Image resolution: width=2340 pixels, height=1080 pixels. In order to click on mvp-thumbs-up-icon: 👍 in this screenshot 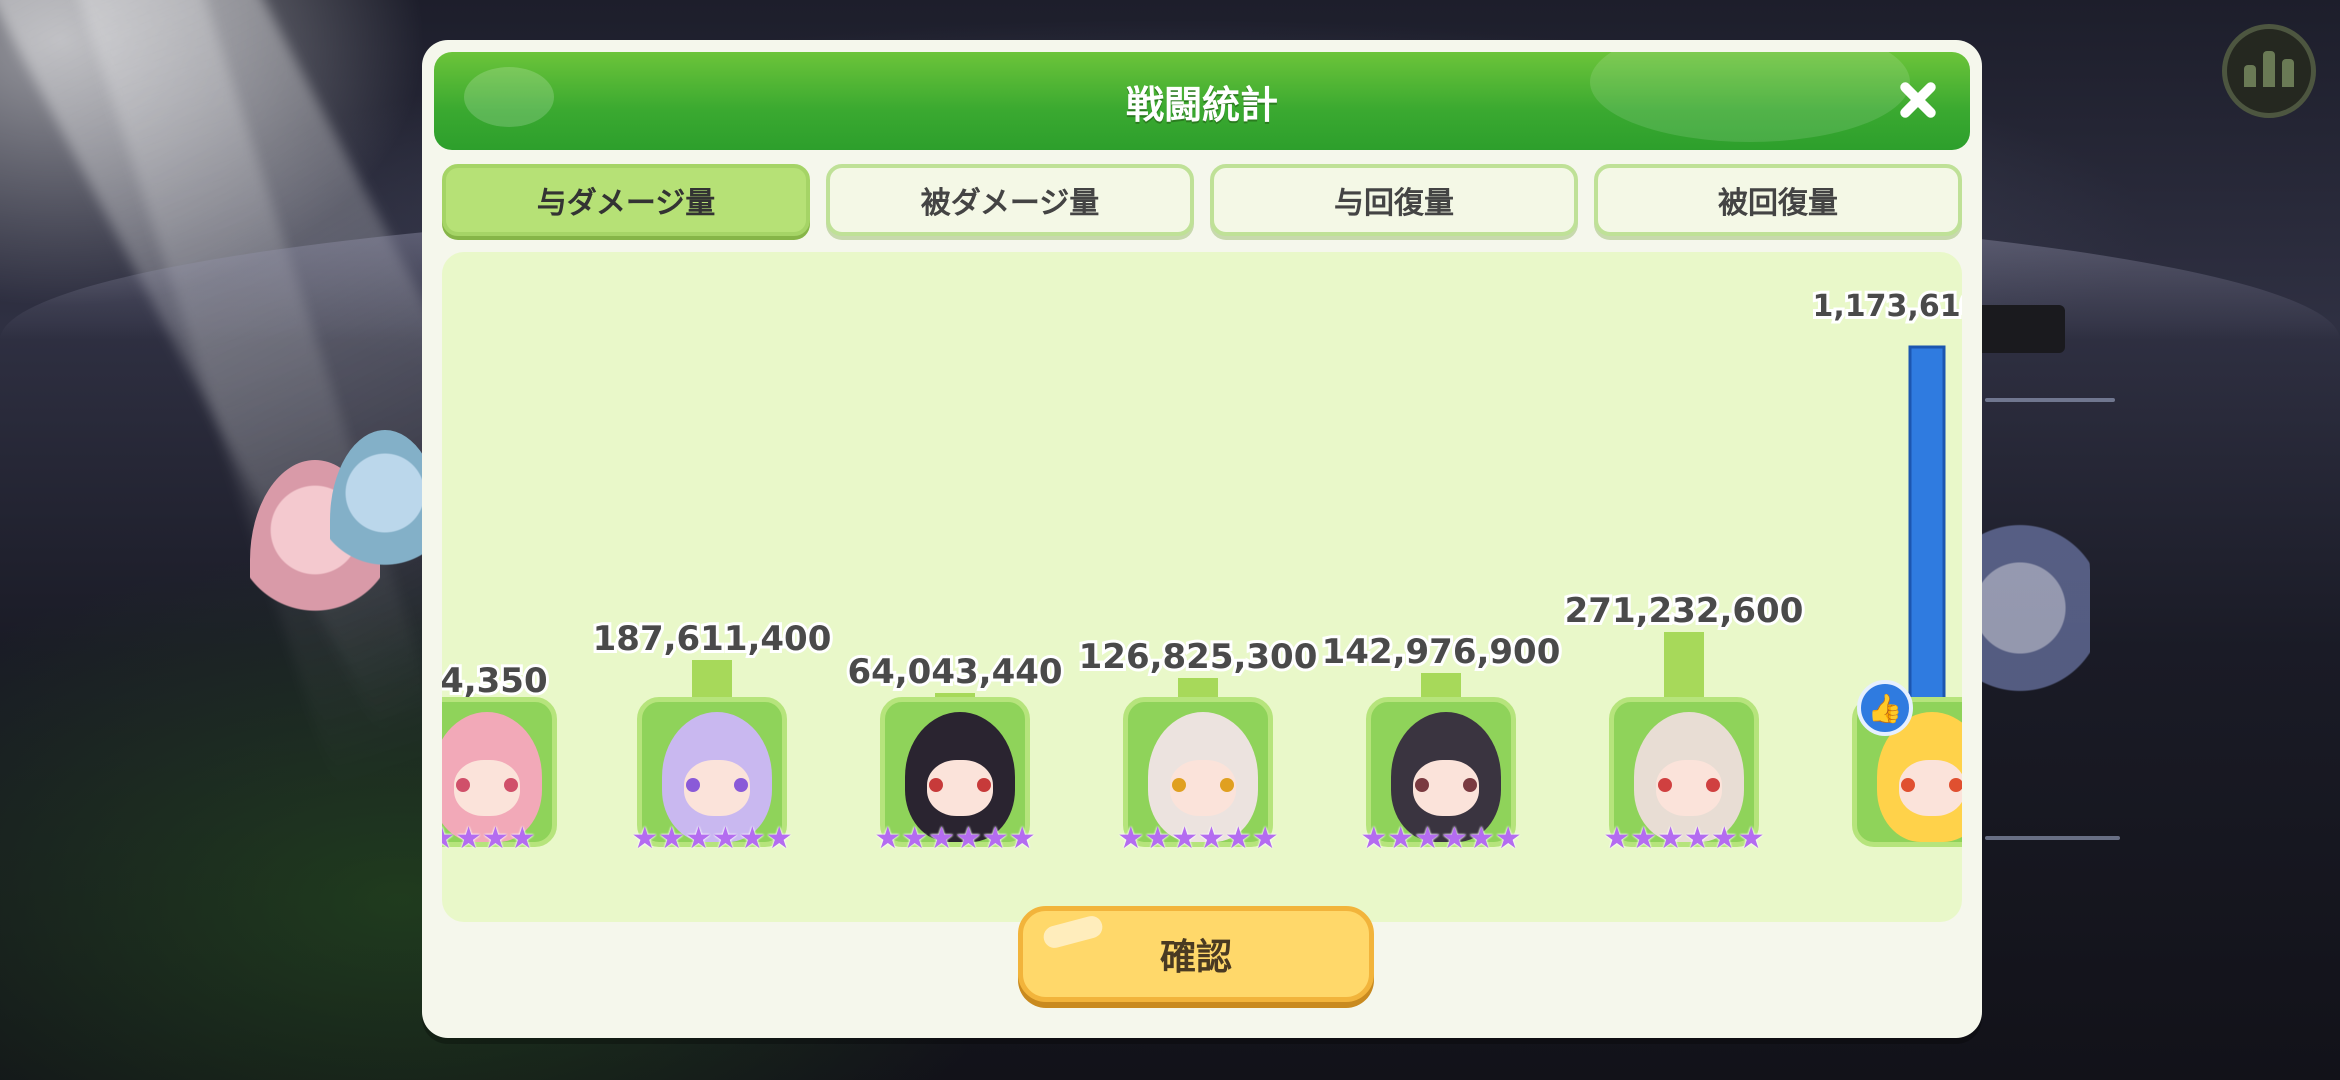, I will do `click(1885, 708)`.